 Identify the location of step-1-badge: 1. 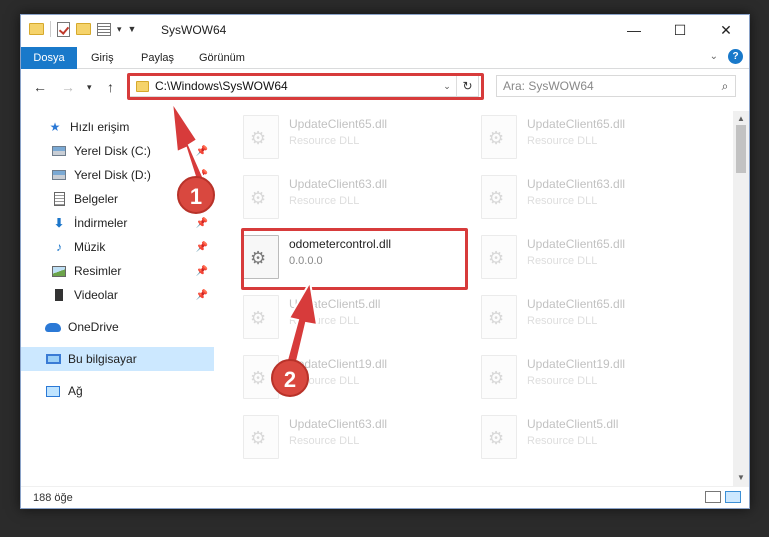
(196, 195).